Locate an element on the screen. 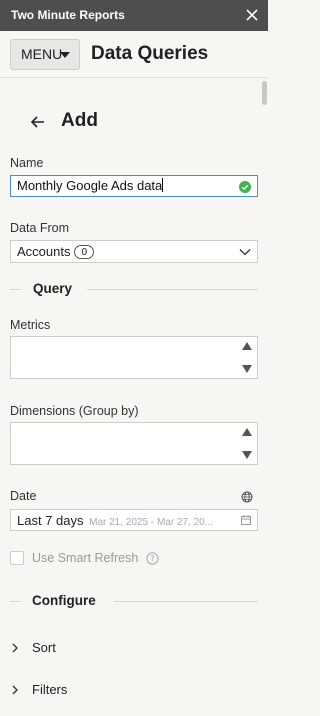 This screenshot has height=716, width=320. text-cursor is located at coordinates (163, 185).